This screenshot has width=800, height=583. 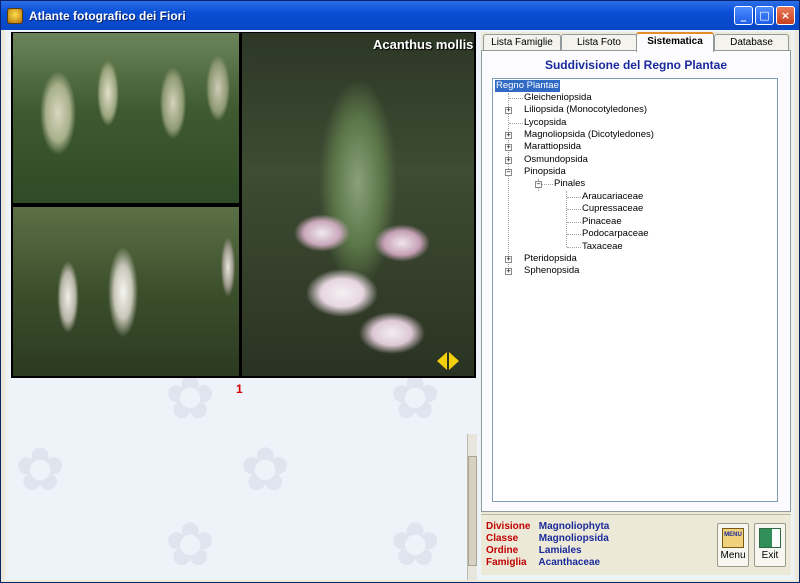 What do you see at coordinates (602, 247) in the screenshot?
I see `tree-node: Taxaceae` at bounding box center [602, 247].